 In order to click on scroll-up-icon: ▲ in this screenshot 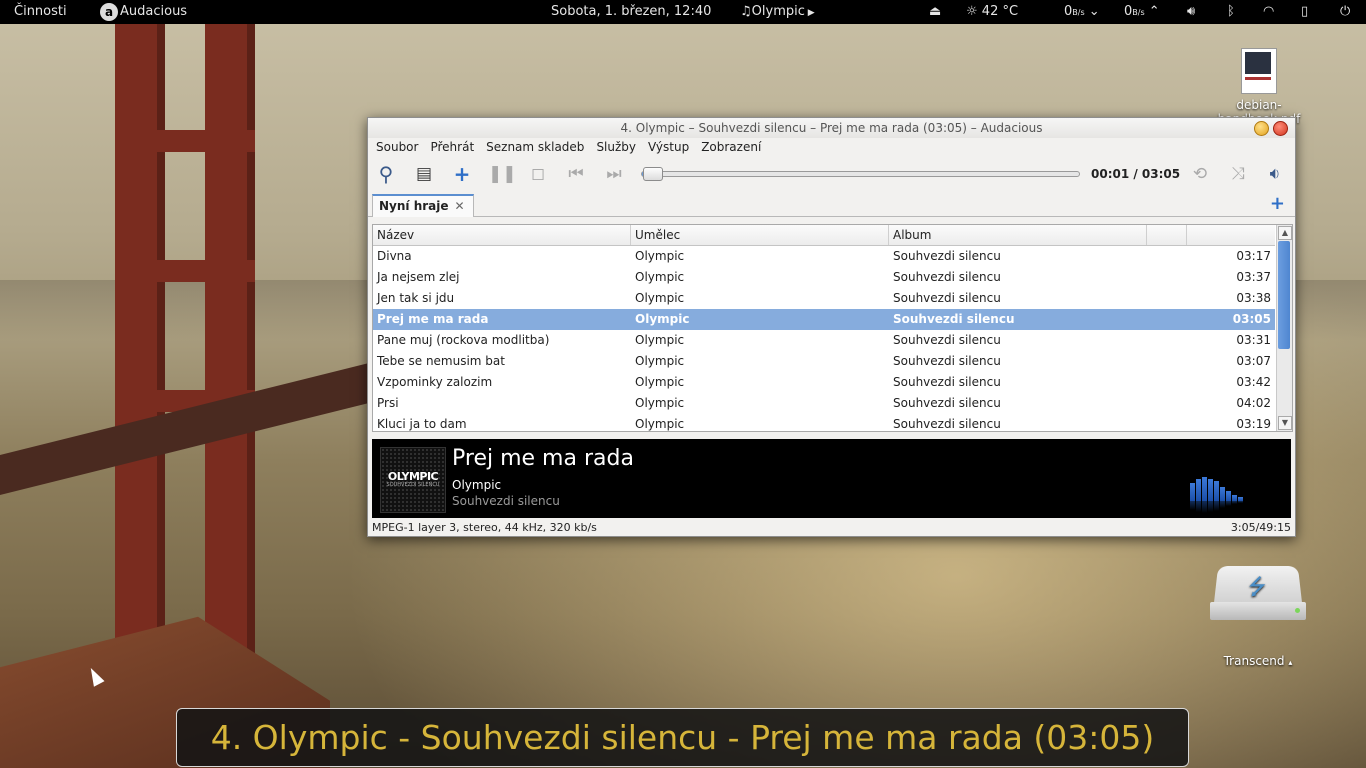, I will do `click(1285, 233)`.